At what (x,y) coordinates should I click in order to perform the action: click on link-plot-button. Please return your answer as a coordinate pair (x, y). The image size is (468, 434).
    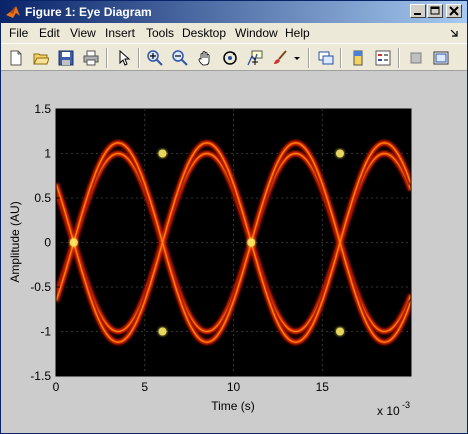
    Looking at the image, I should click on (326, 58).